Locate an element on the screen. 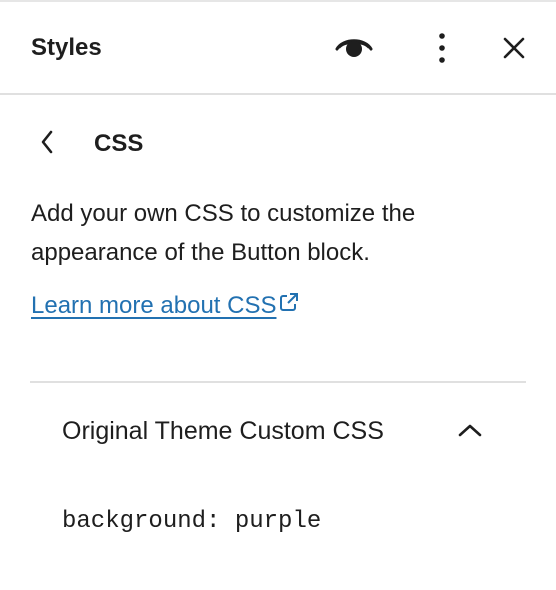  close-button is located at coordinates (514, 50).